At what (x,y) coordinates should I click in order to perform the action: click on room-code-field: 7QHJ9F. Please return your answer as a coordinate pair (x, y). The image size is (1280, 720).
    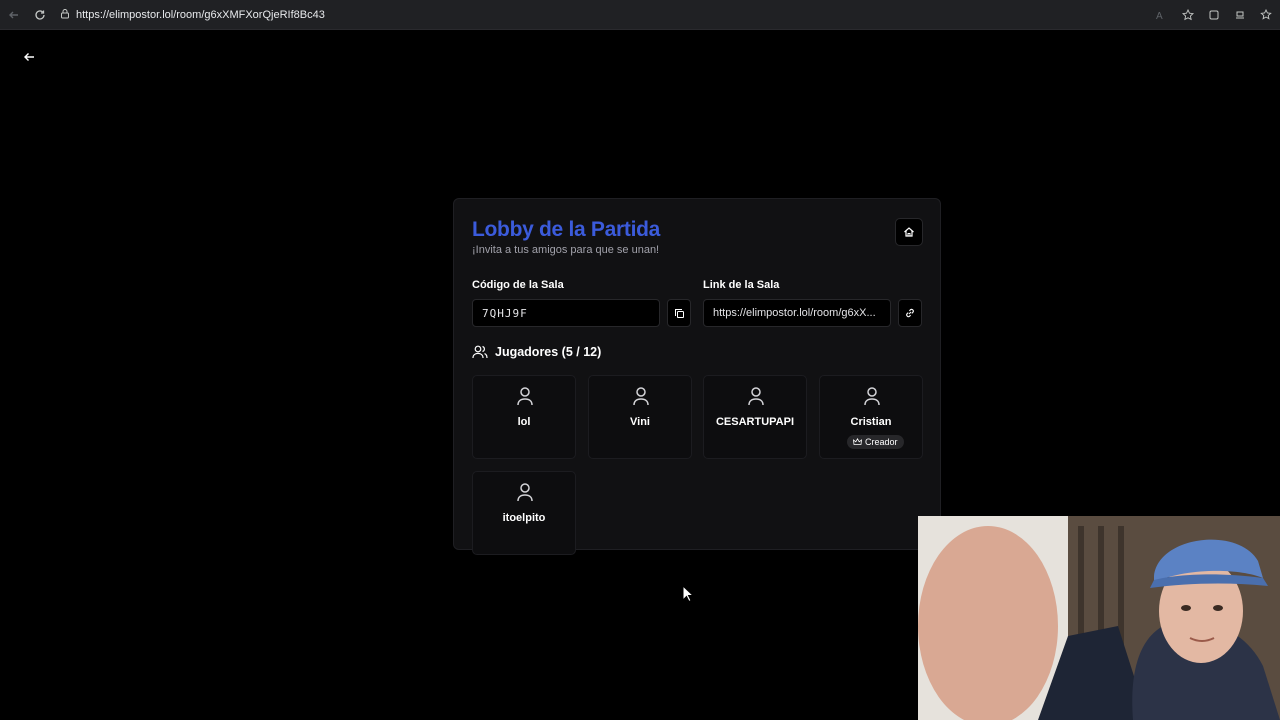
    Looking at the image, I should click on (566, 313).